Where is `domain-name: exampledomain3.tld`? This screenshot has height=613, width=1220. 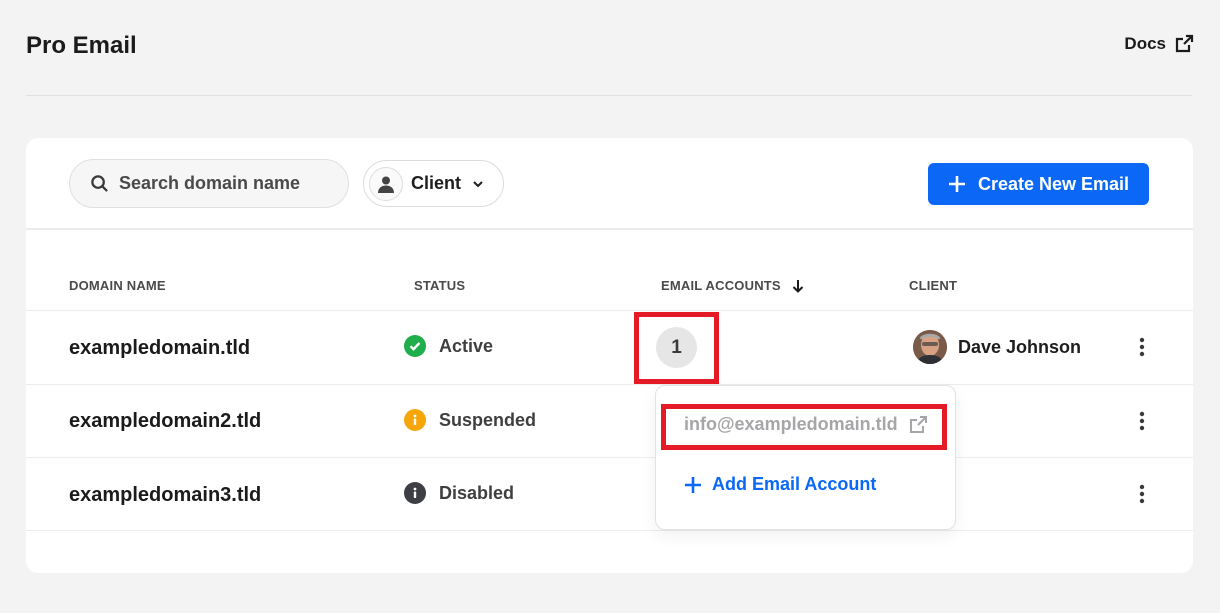 domain-name: exampledomain3.tld is located at coordinates (165, 495).